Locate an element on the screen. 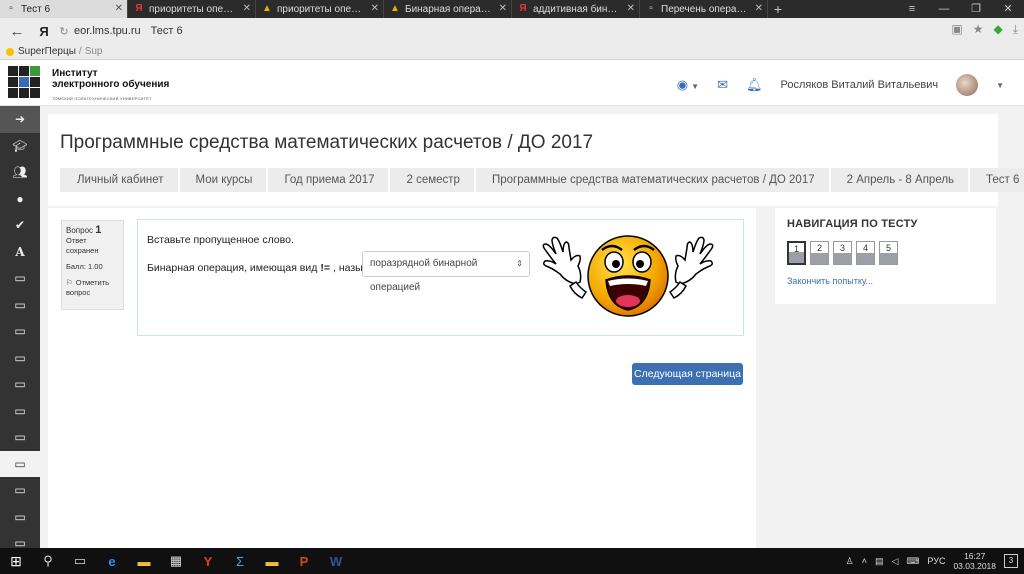  person-icon: ♙ is located at coordinates (850, 561).